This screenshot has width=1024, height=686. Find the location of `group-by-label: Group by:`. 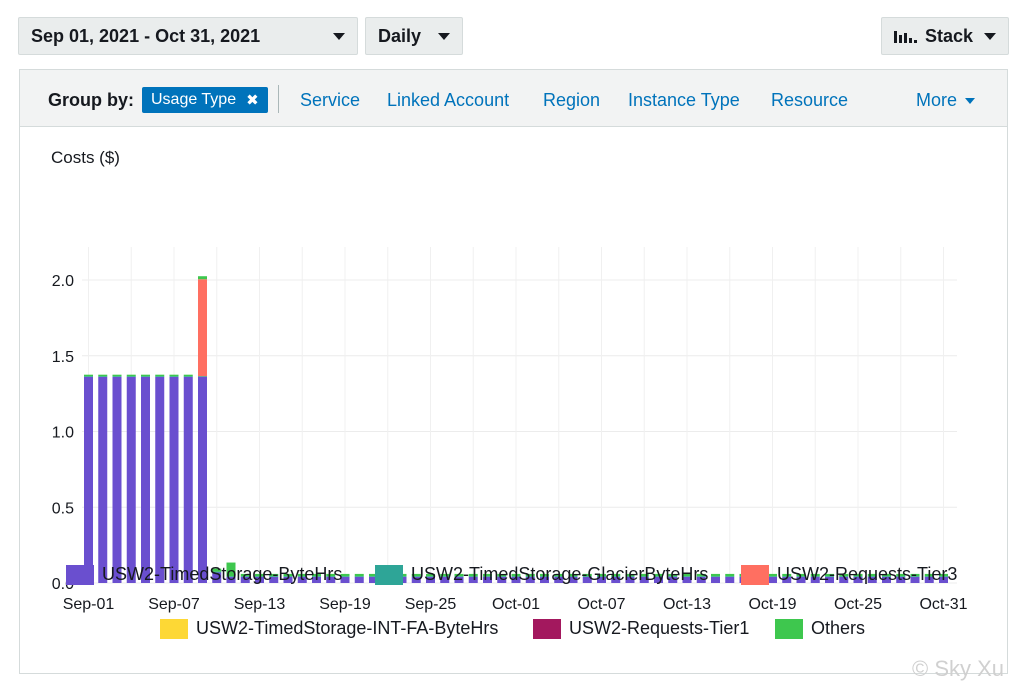

group-by-label: Group by: is located at coordinates (91, 100).